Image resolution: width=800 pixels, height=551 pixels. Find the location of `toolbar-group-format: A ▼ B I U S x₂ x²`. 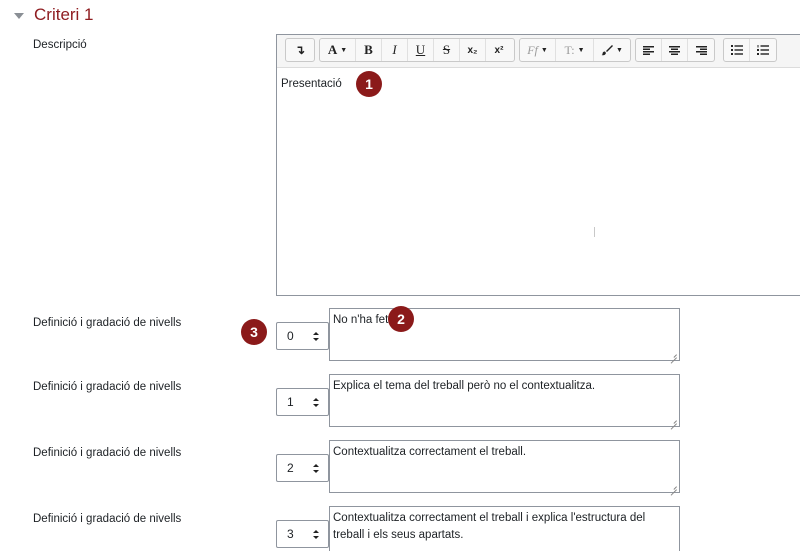

toolbar-group-format: A ▼ B I U S x₂ x² is located at coordinates (417, 50).